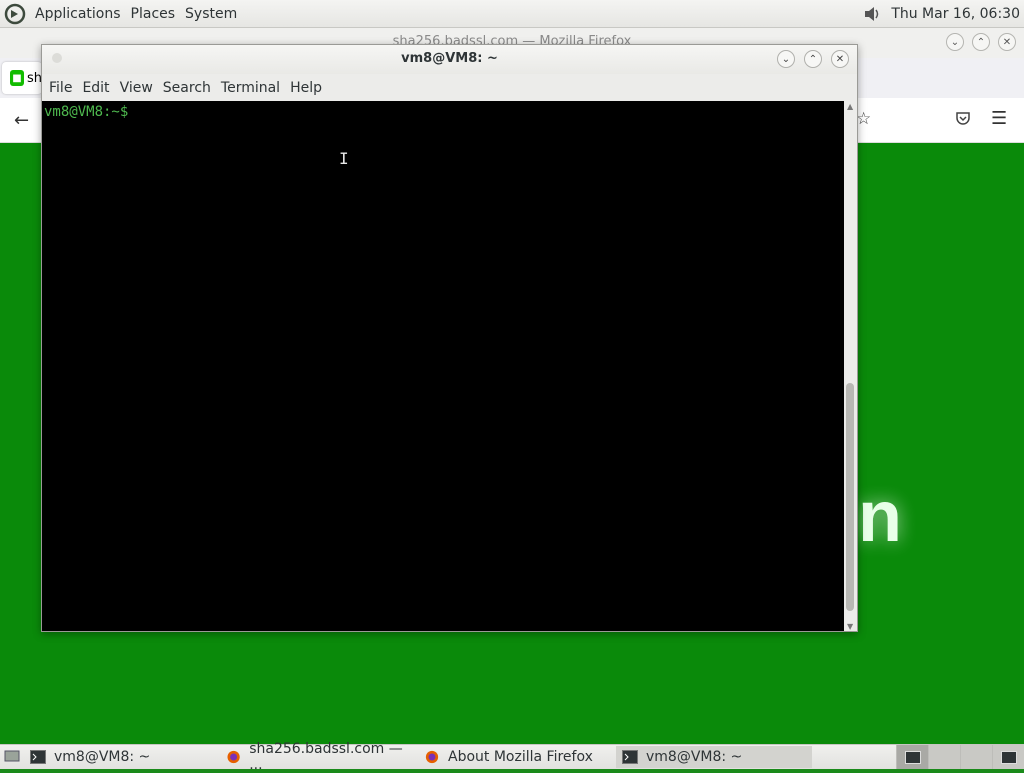  I want to click on clock: Thu Mar 16, 06:30, so click(955, 14).